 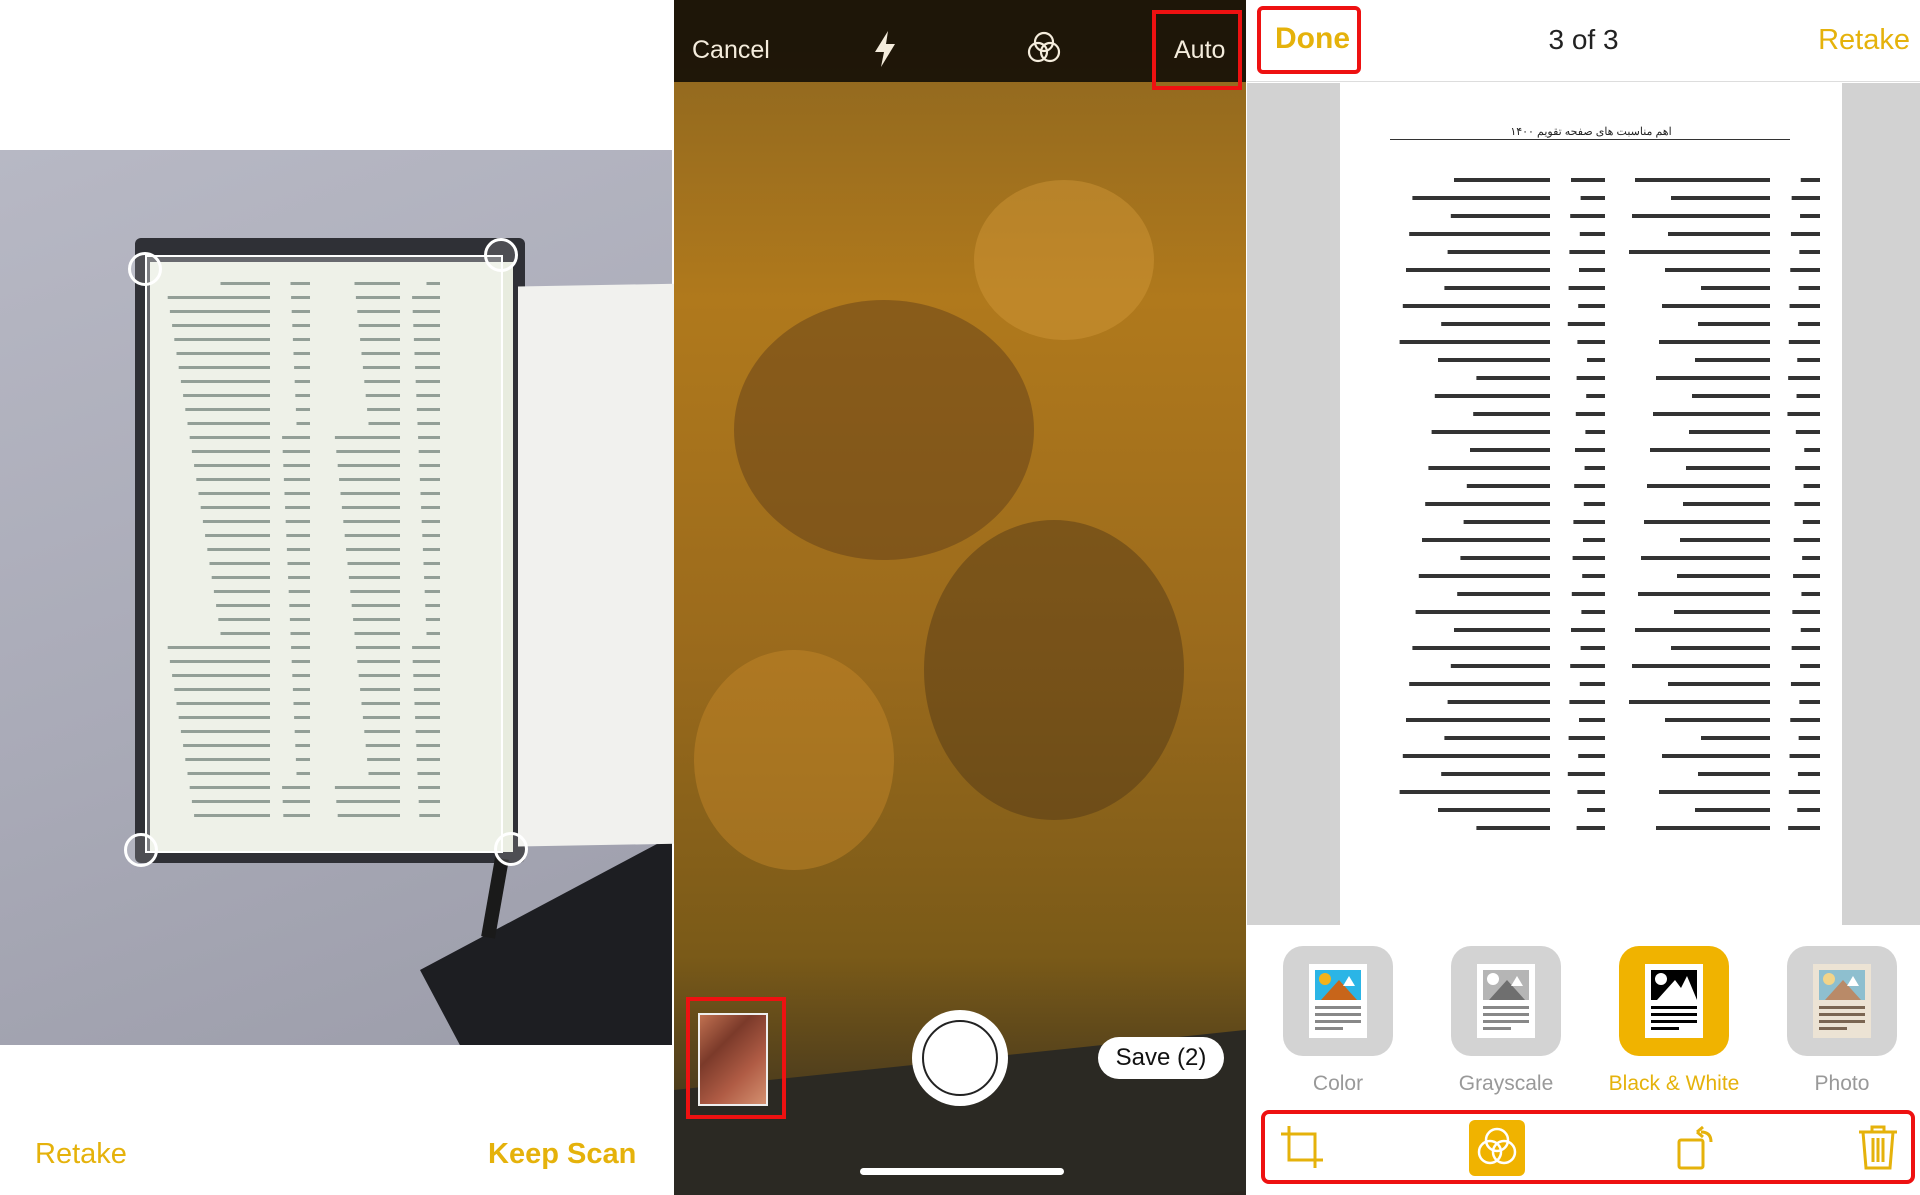 What do you see at coordinates (1302, 1147) in the screenshot?
I see `crop-icon` at bounding box center [1302, 1147].